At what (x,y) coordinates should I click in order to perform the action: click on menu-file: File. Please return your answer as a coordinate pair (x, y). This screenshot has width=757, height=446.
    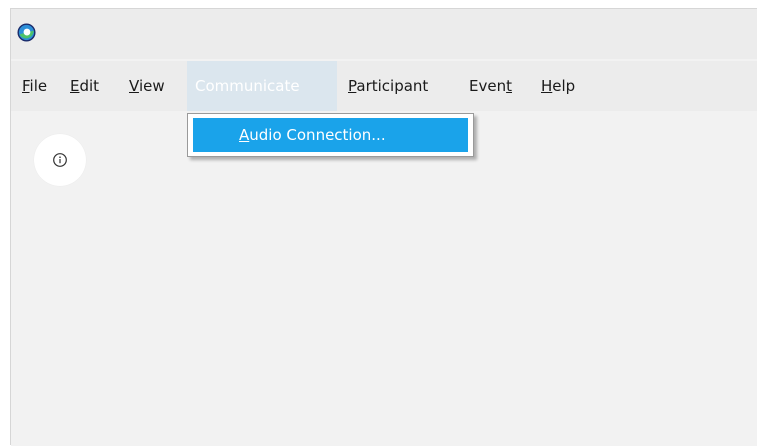
    Looking at the image, I should click on (34, 86).